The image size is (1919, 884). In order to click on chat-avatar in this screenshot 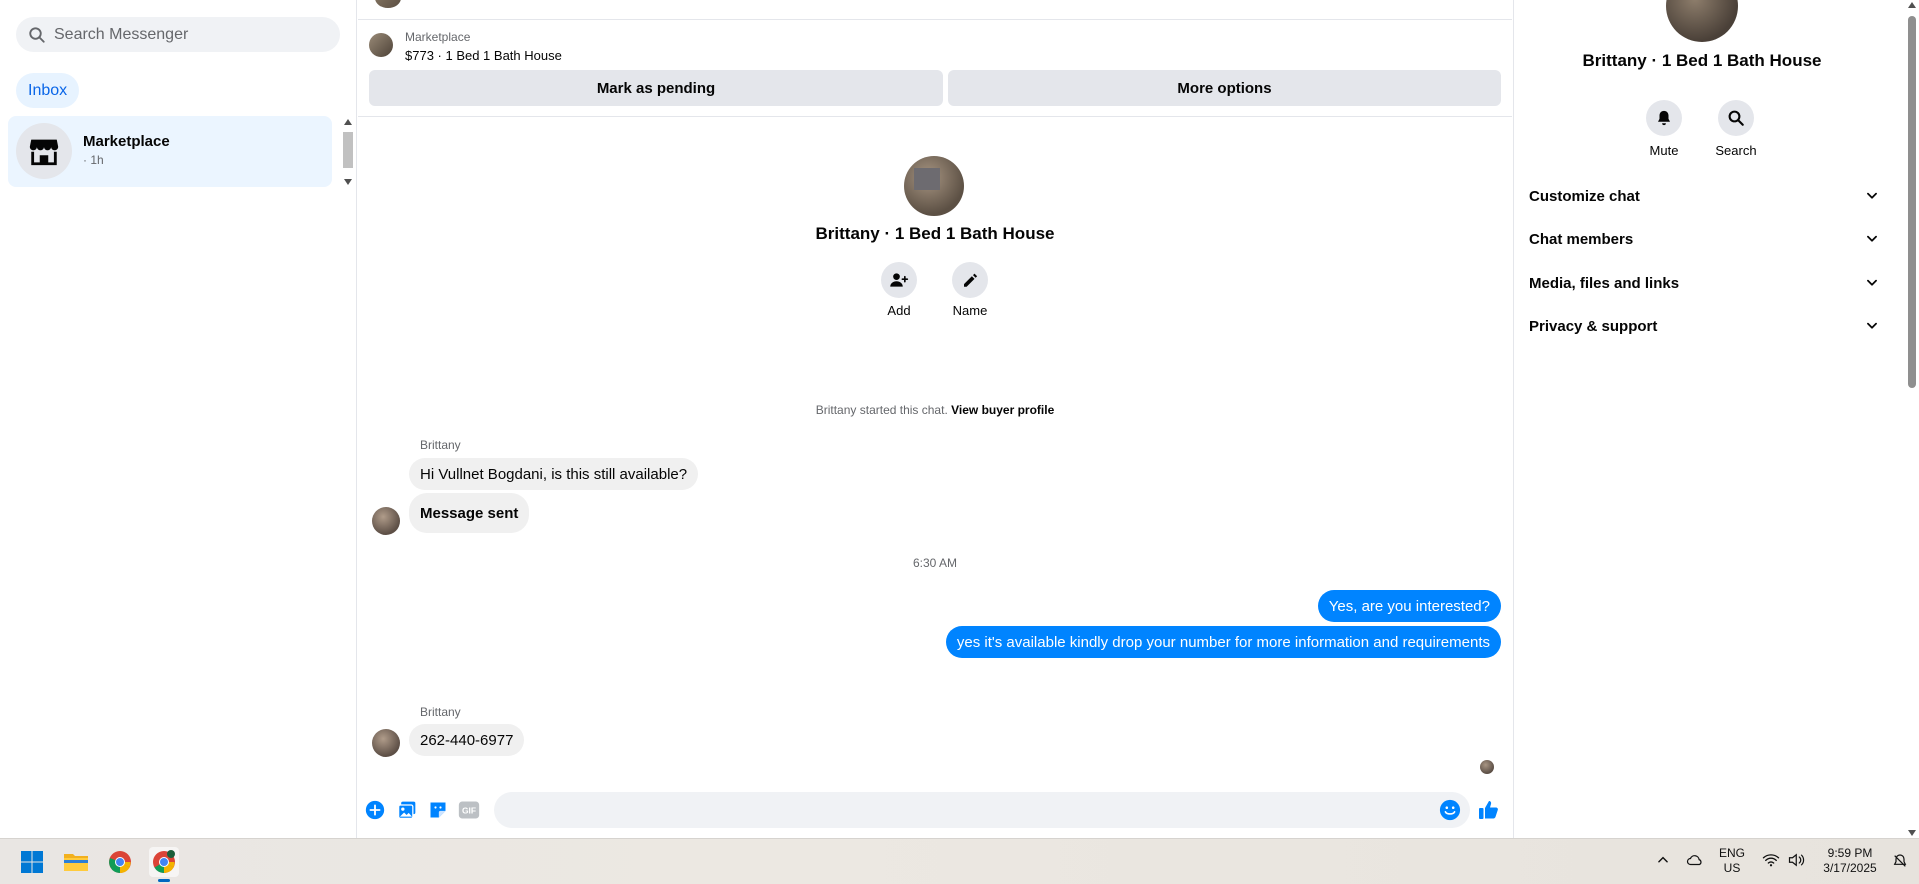, I will do `click(934, 186)`.